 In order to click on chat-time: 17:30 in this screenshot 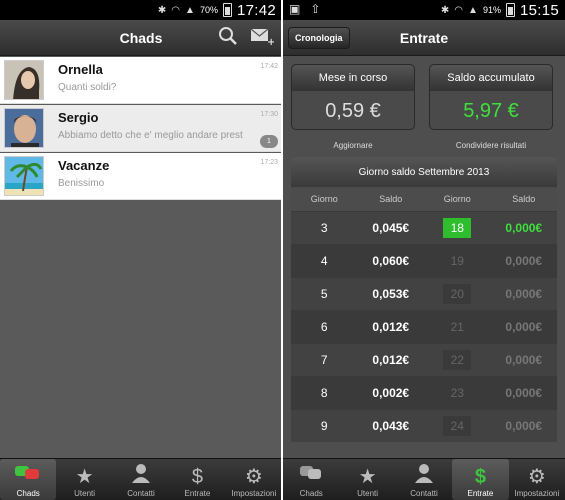, I will do `click(269, 114)`.